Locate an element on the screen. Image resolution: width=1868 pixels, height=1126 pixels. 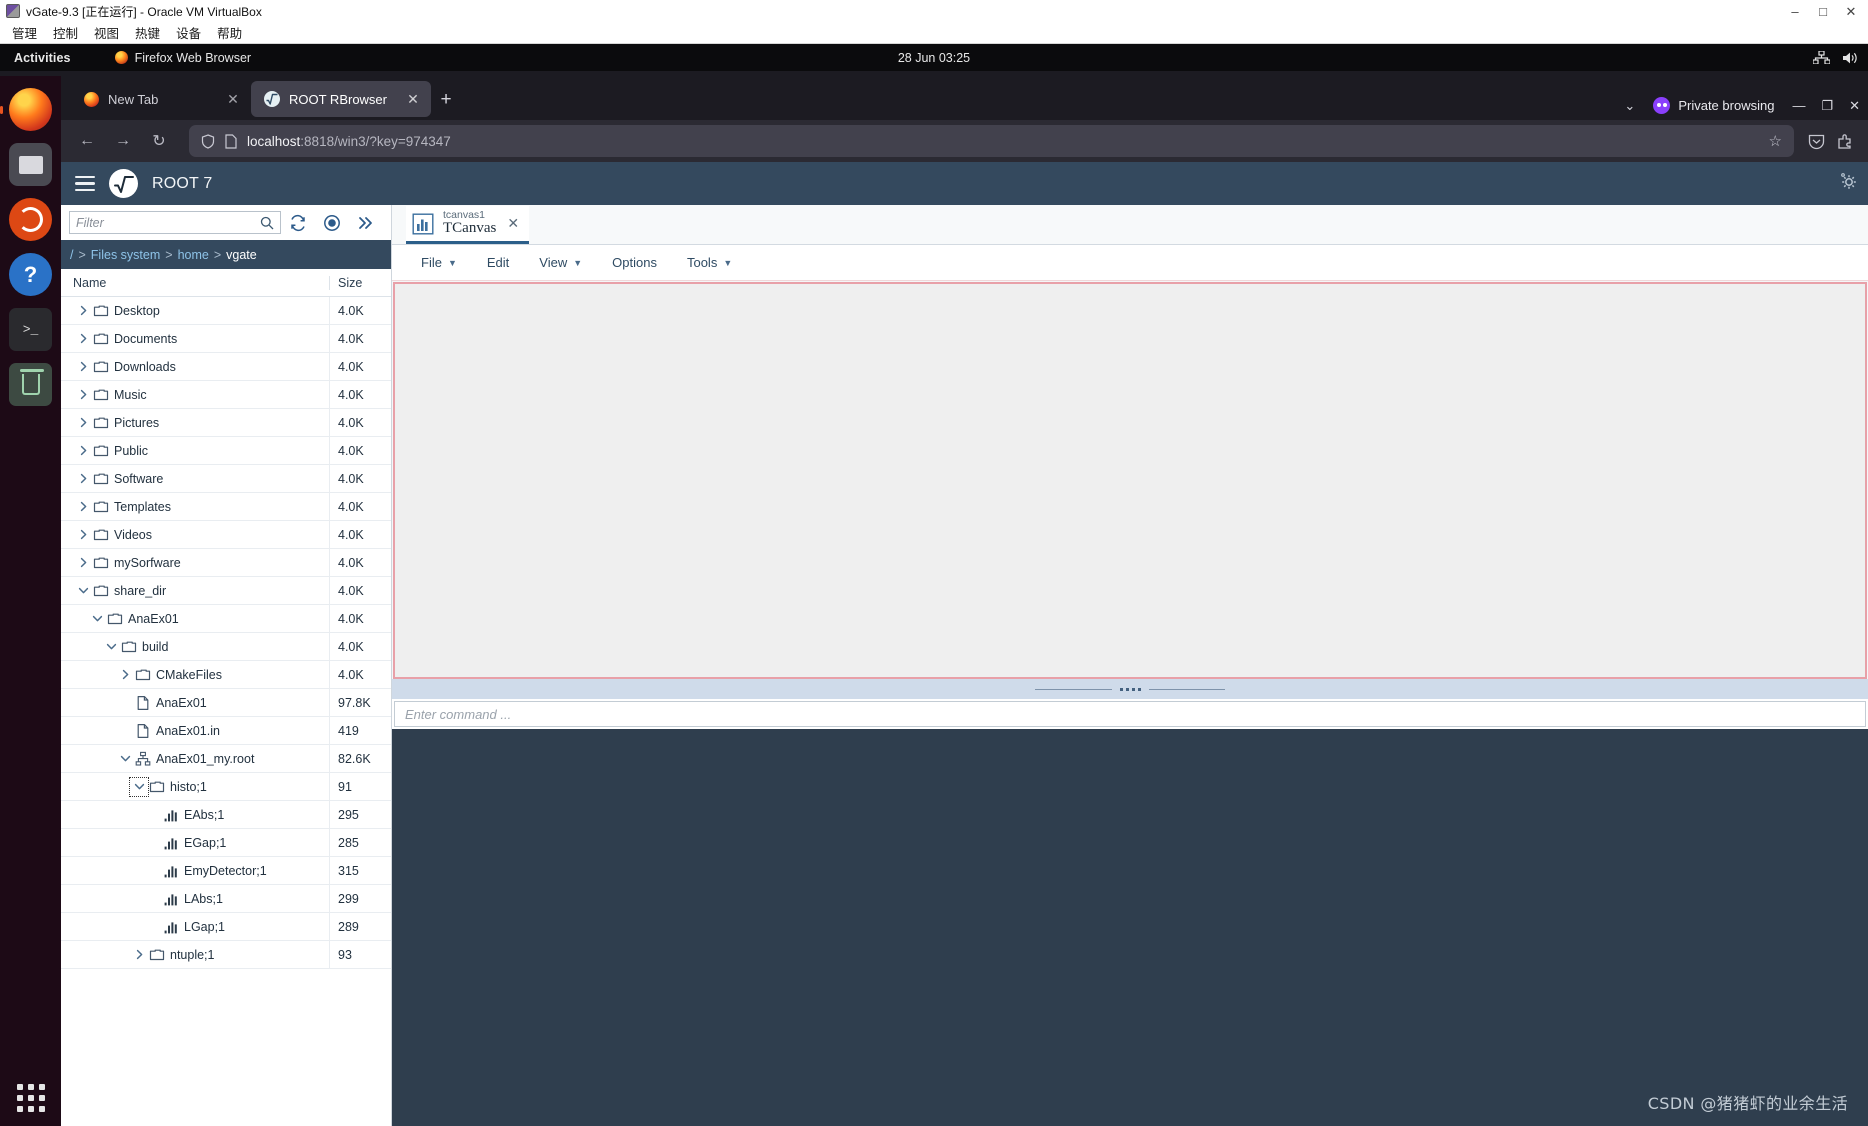
table-row: histo;1 91 is located at coordinates (226, 786).